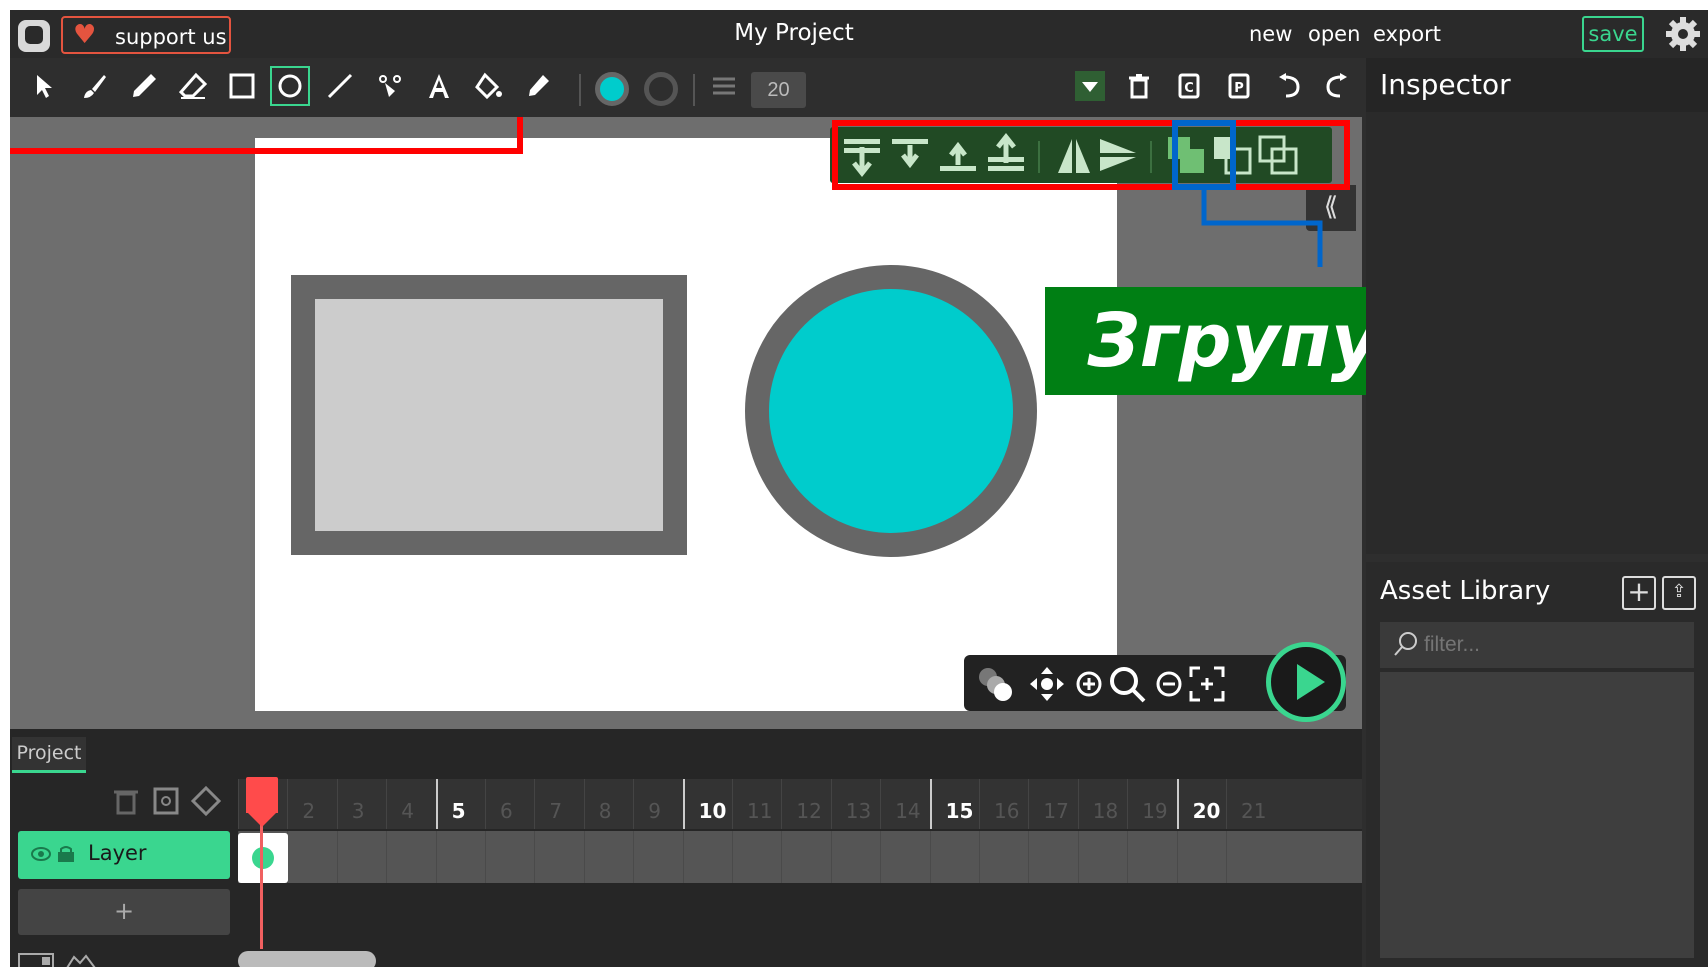 The height and width of the screenshot is (967, 1708). What do you see at coordinates (144, 86) in the screenshot?
I see `pencil-tool-icon` at bounding box center [144, 86].